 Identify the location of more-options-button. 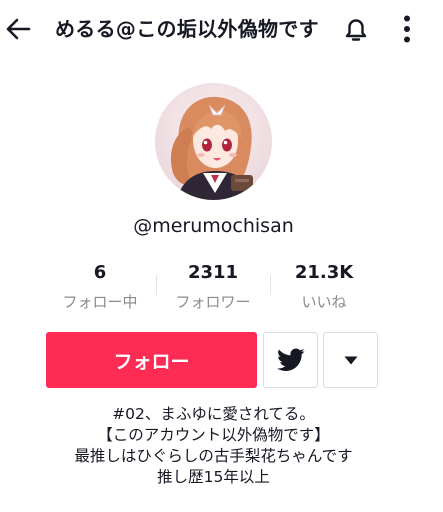
(407, 29).